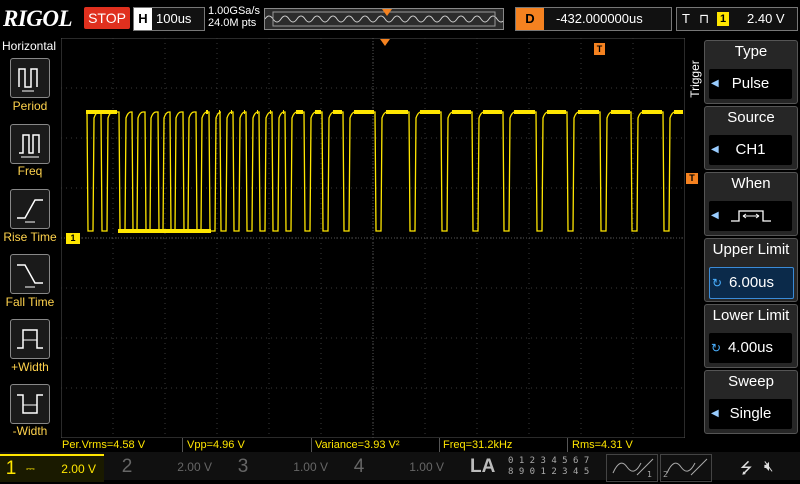  I want to click on delay-value: -432.000000us, so click(599, 18).